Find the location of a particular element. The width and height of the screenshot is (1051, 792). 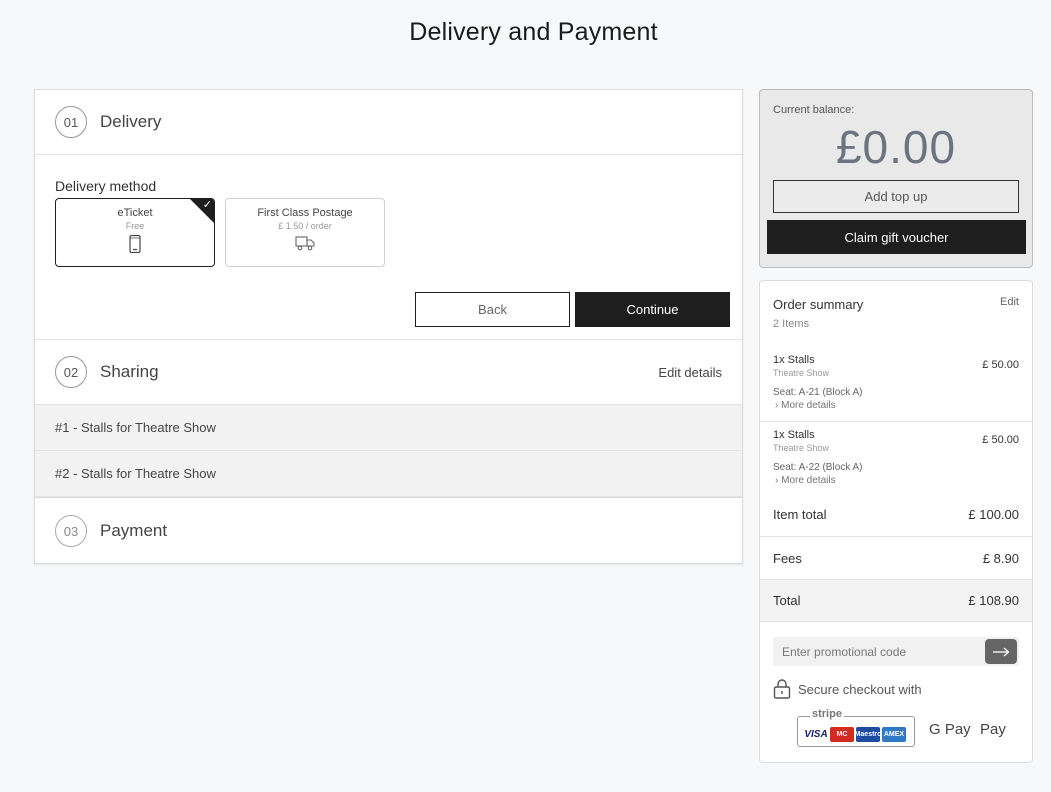

promo-code-input is located at coordinates (878, 651).